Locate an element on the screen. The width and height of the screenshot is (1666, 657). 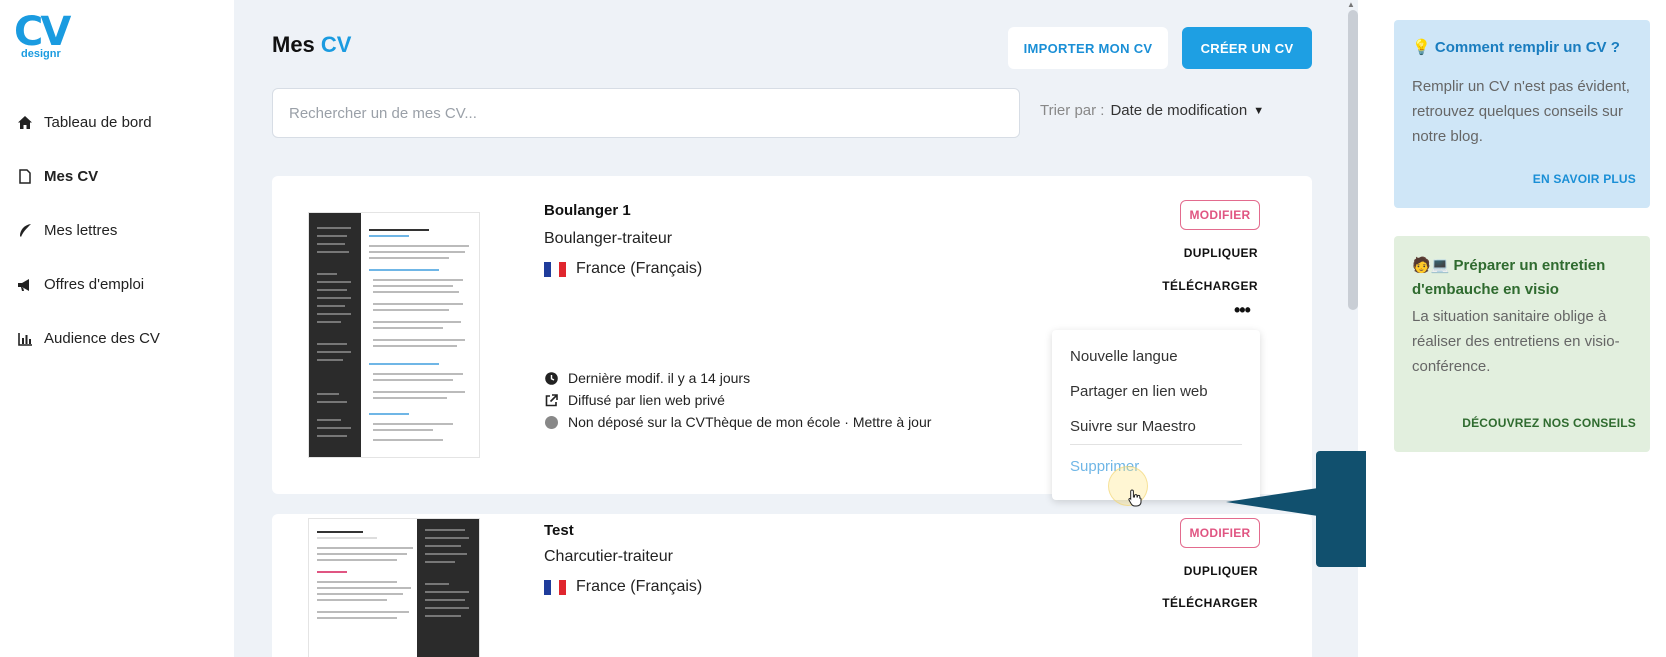
sidebar-item-audience: Audience des CV is located at coordinates (88, 338).